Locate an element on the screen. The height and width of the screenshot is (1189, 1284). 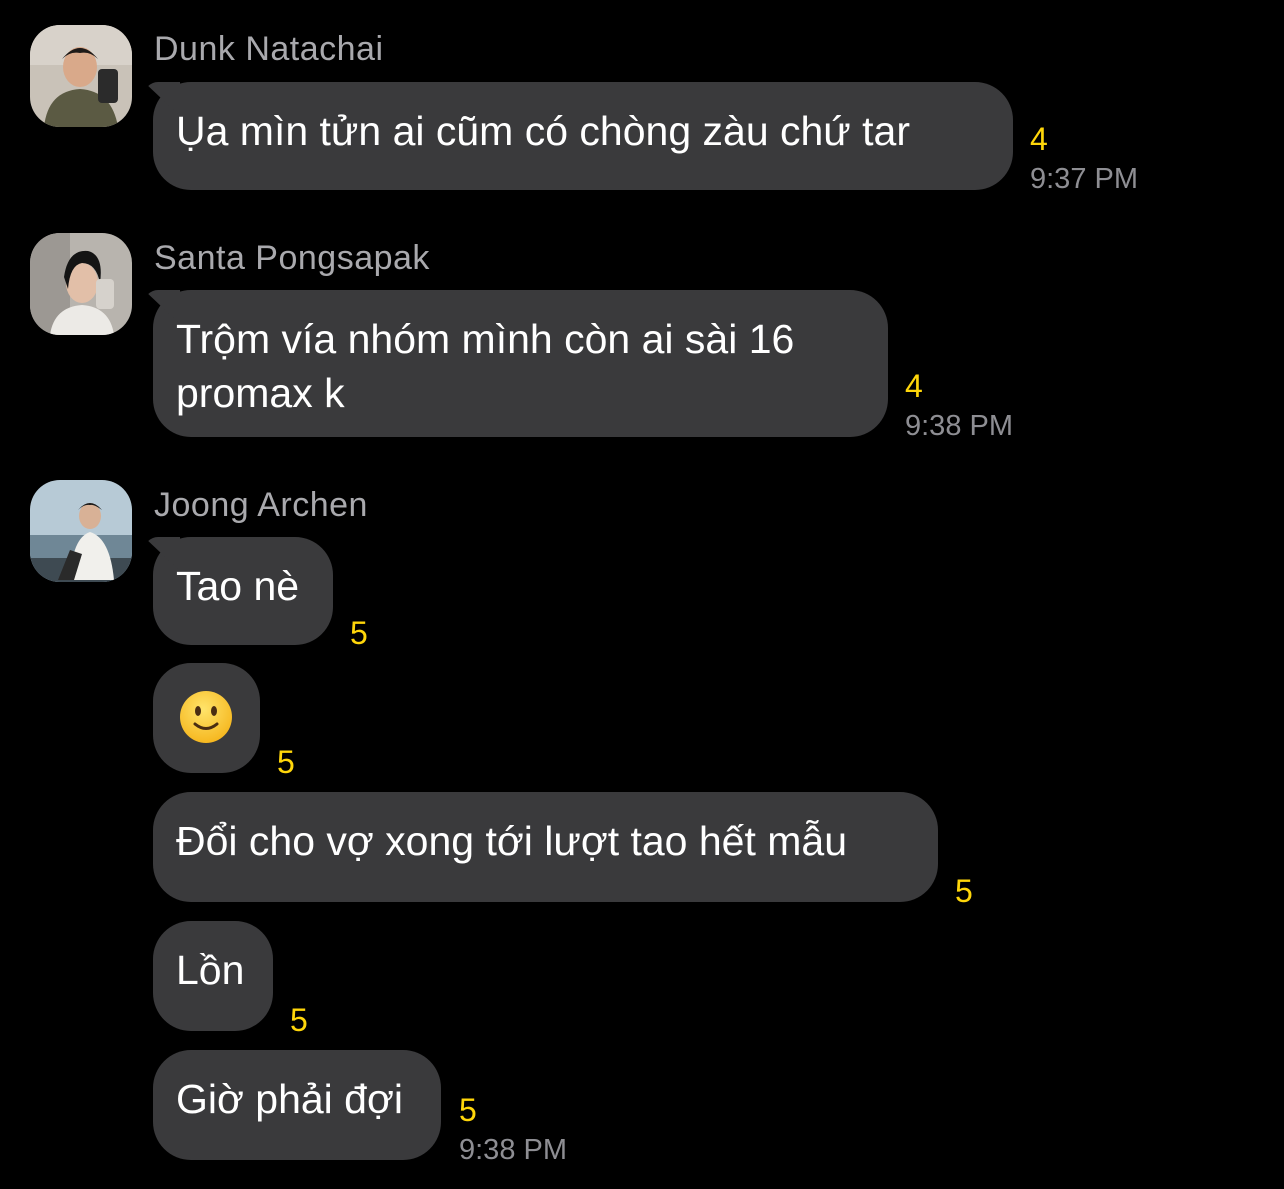
message-bubble: Giờ phải đợi is located at coordinates (297, 1105).